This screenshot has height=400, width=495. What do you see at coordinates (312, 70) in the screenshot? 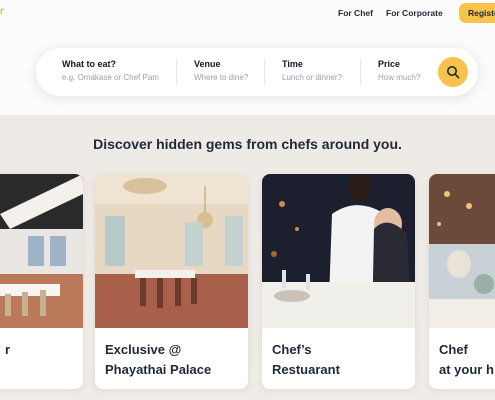
I see `time-field: Time Lunch or dinner?` at bounding box center [312, 70].